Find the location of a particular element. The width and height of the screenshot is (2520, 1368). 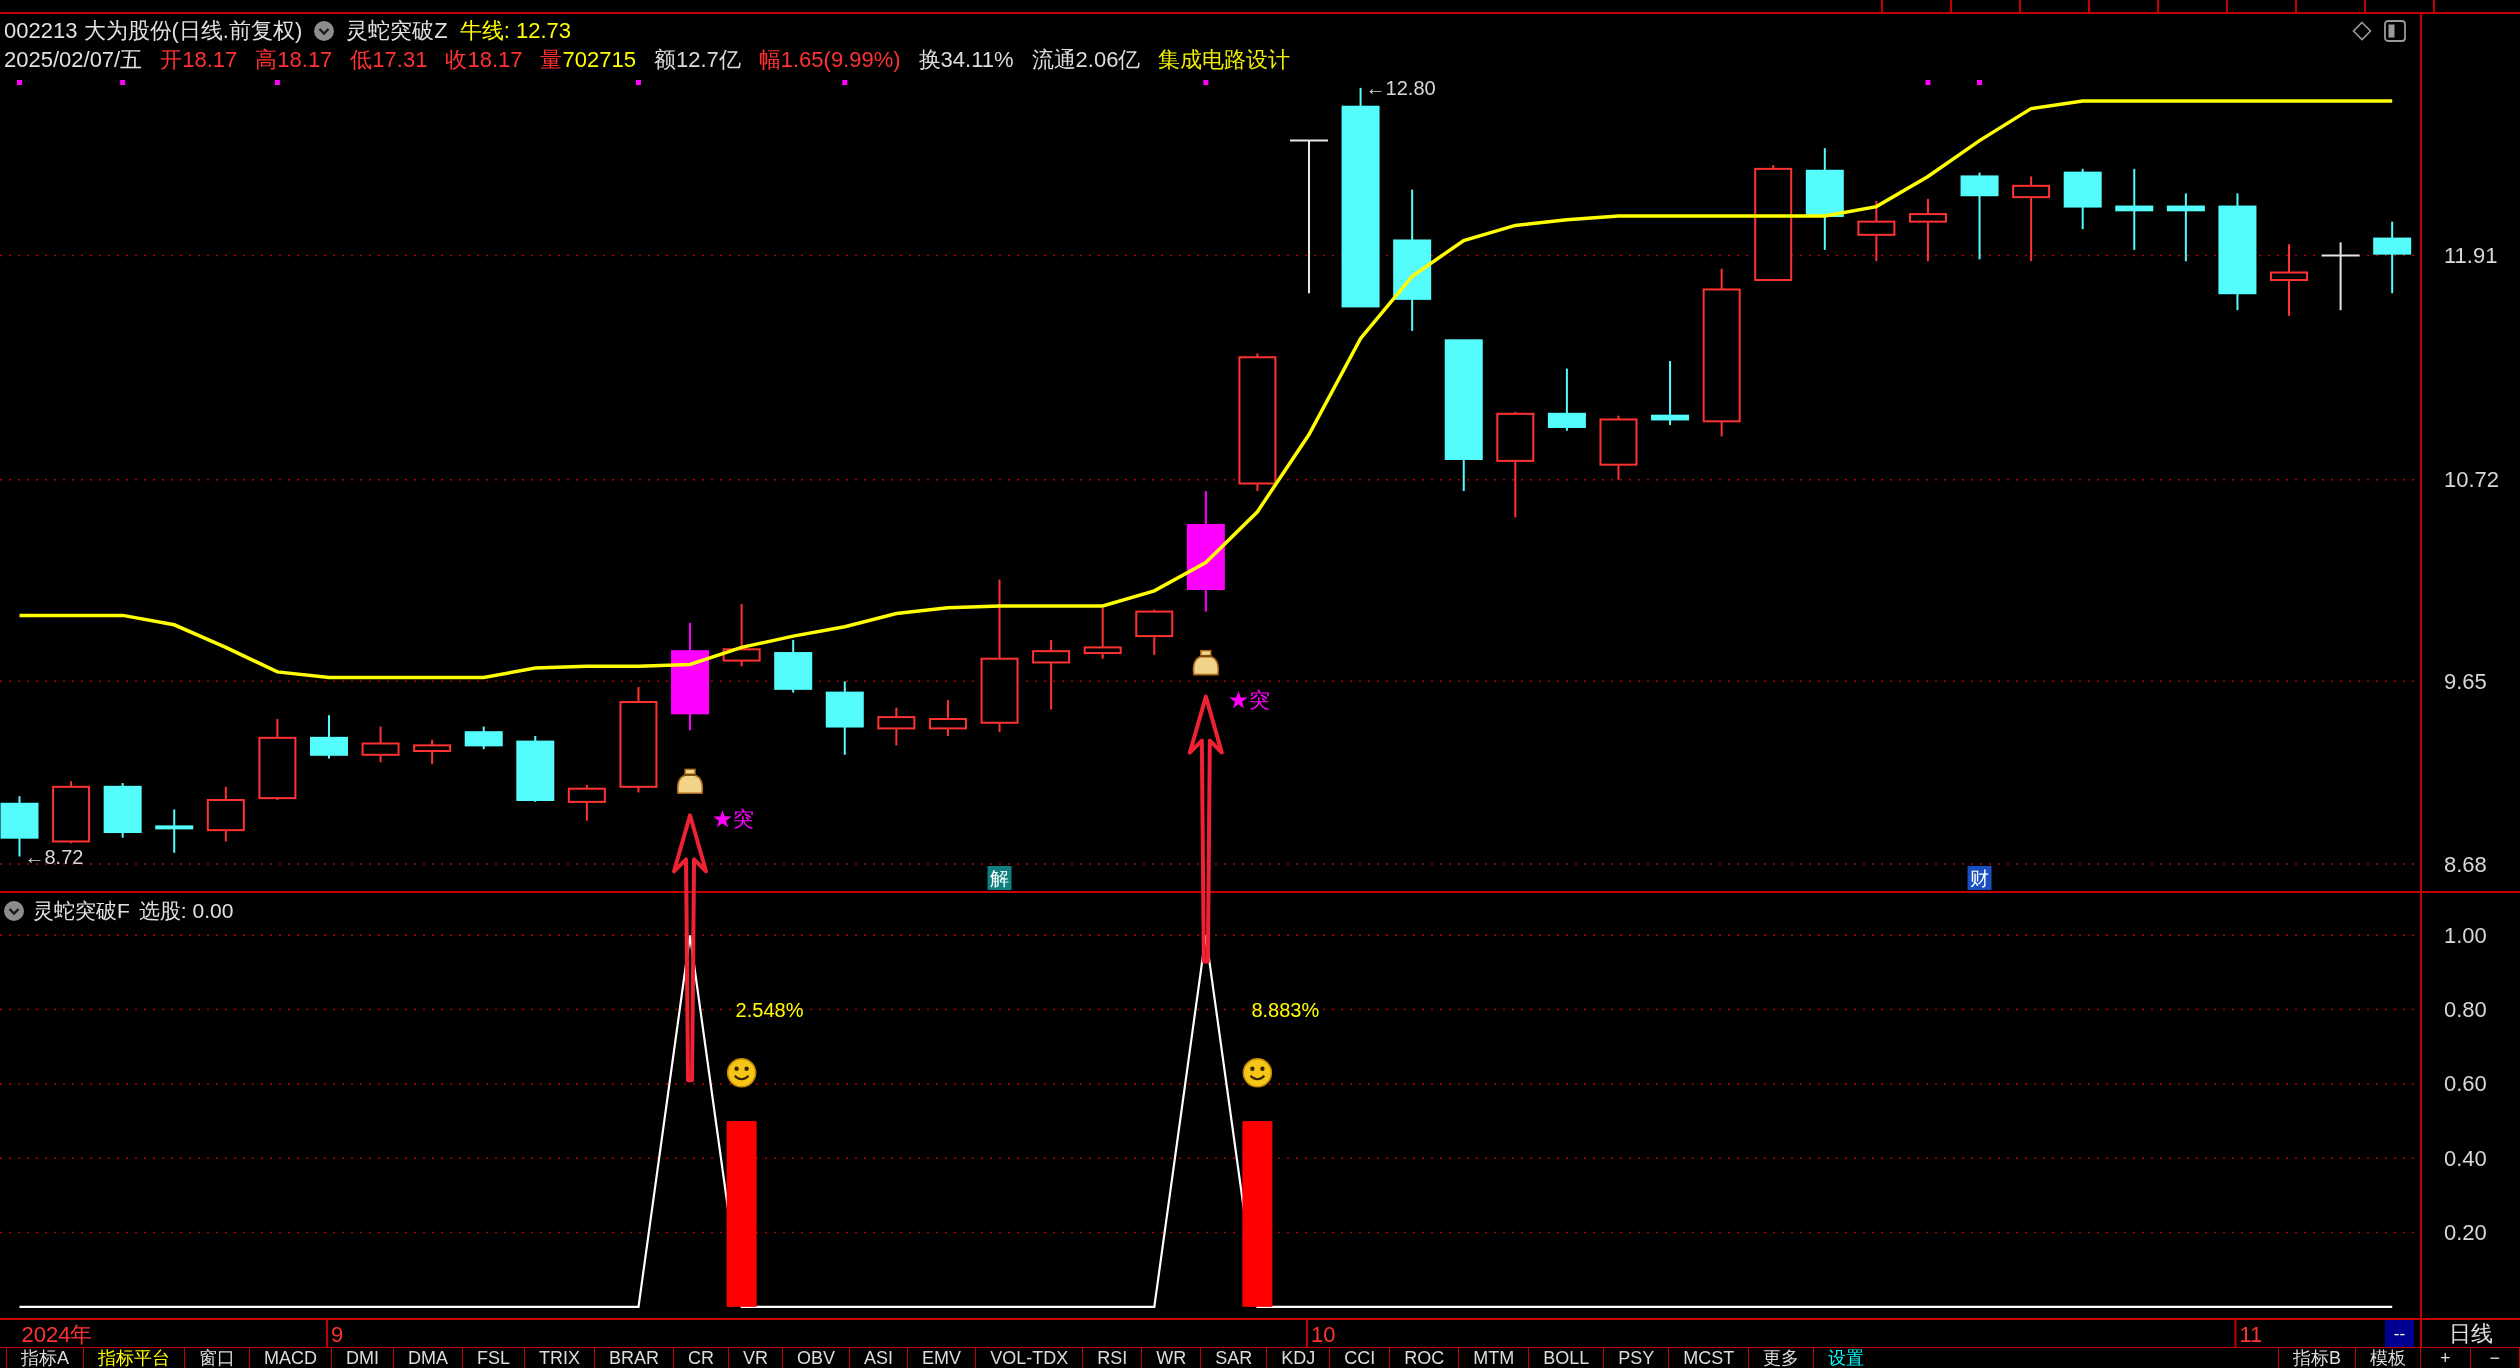

indicator-name: 灵蛇突破F is located at coordinates (81, 911).